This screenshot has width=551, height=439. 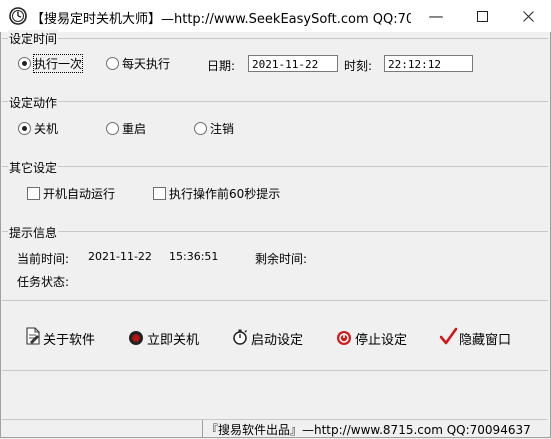 What do you see at coordinates (146, 63) in the screenshot?
I see `daily-label: 每天执行` at bounding box center [146, 63].